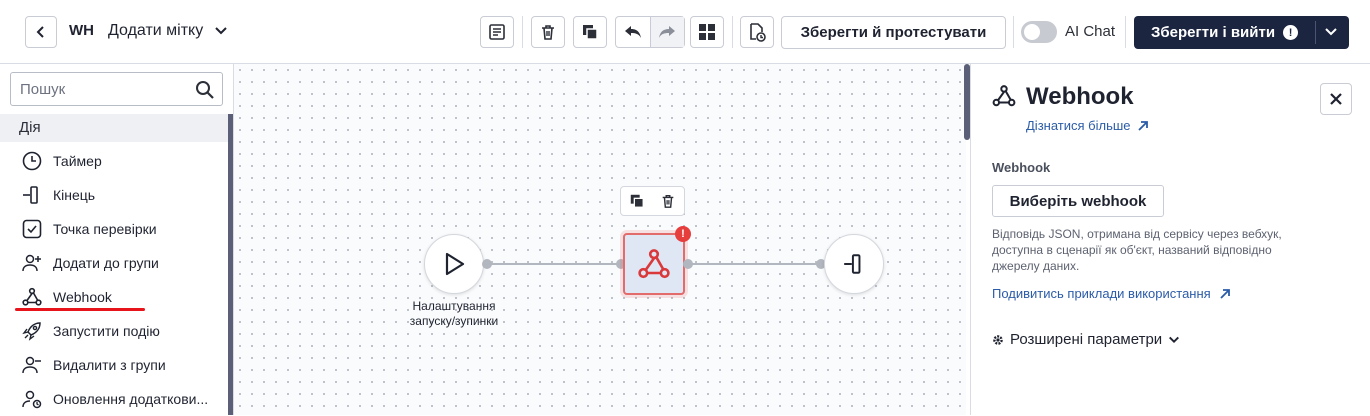 The height and width of the screenshot is (416, 1370). Describe the element at coordinates (77, 161) in the screenshot. I see `sidebar-item-label: Таймер` at that location.